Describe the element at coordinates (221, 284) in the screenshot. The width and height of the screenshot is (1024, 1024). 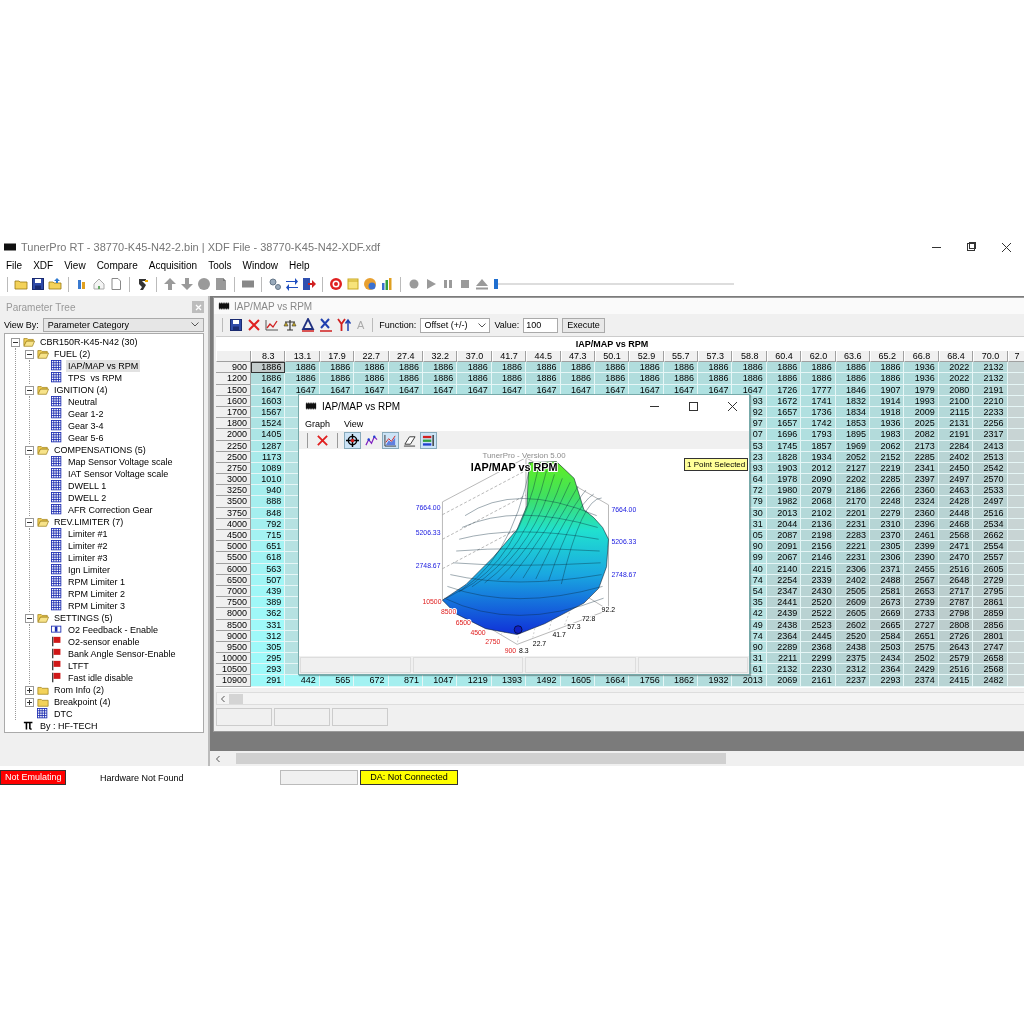
I see `pages-icon` at that location.